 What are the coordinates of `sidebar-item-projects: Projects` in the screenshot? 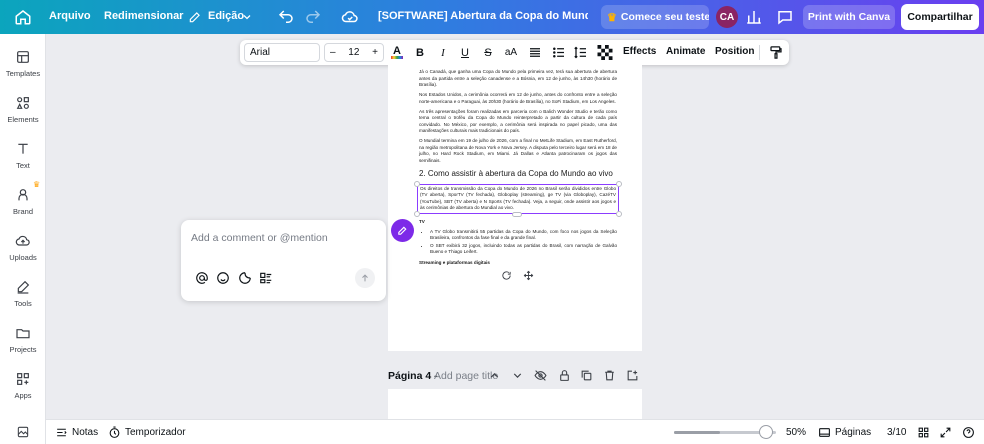 It's located at (23, 345).